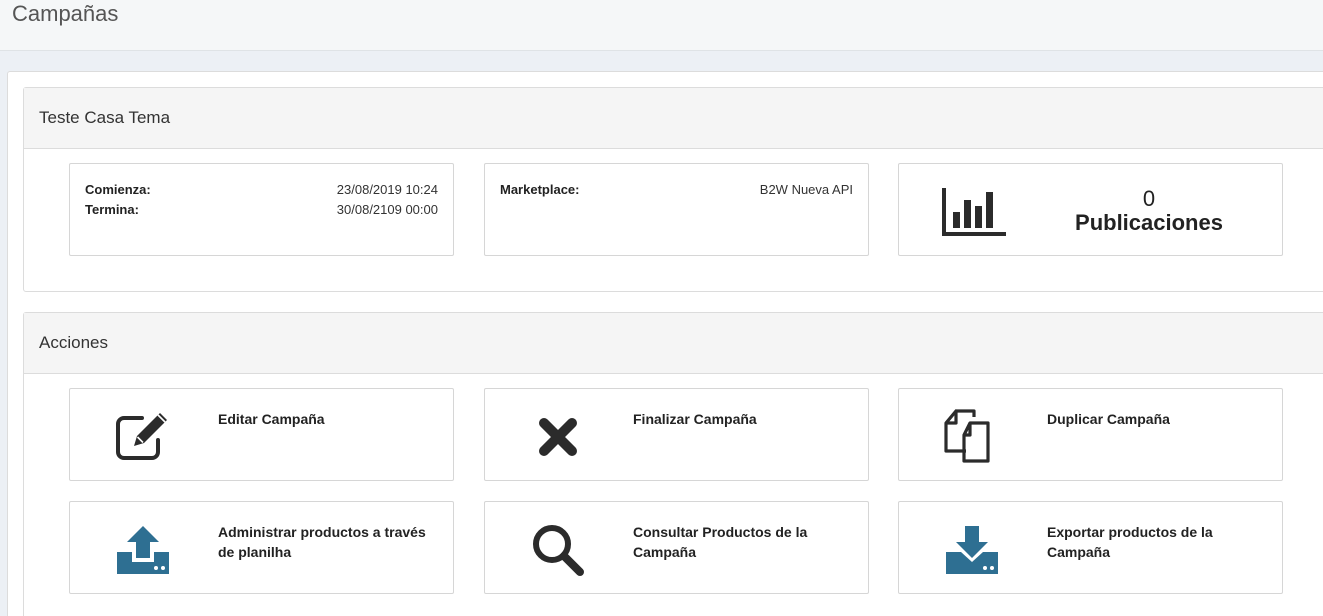 This screenshot has height=616, width=1323. Describe the element at coordinates (1090, 434) in the screenshot. I see `duplicate-campaign-button: Duplicar Campaña` at that location.